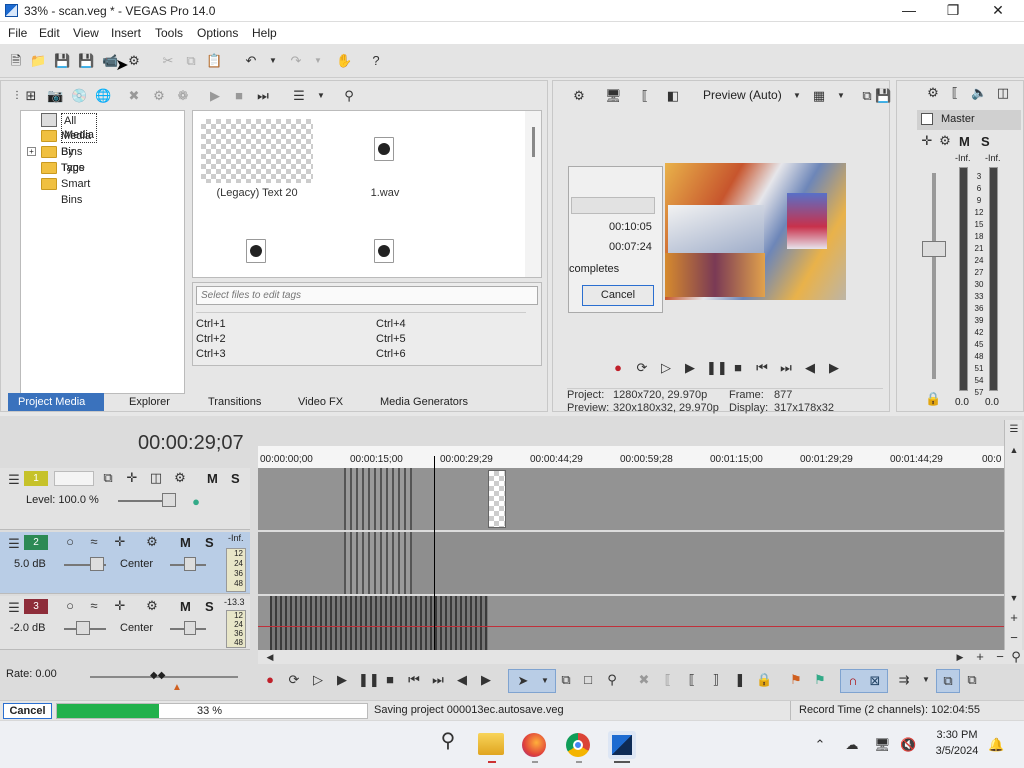 The height and width of the screenshot is (768, 1024). Describe the element at coordinates (810, 368) in the screenshot. I see `previous-frame-icon: ◀` at that location.